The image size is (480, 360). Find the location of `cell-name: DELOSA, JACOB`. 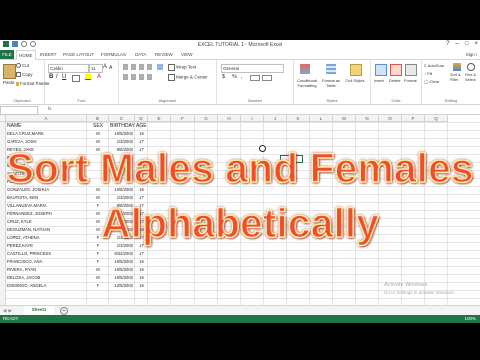

cell-name: DELOSA, JACOB is located at coordinates (23, 278).